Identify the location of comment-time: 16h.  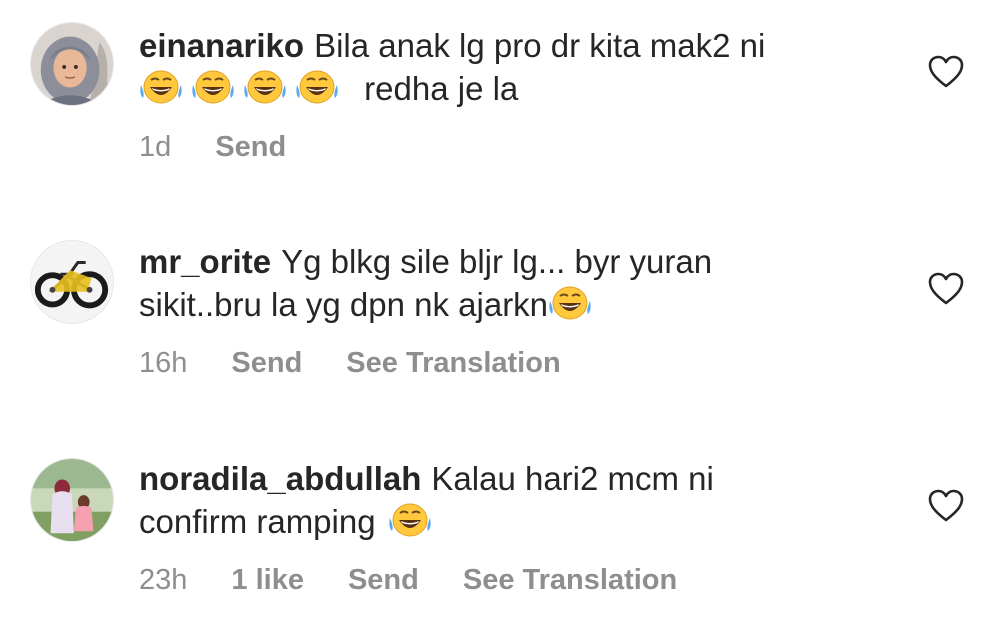
(163, 363).